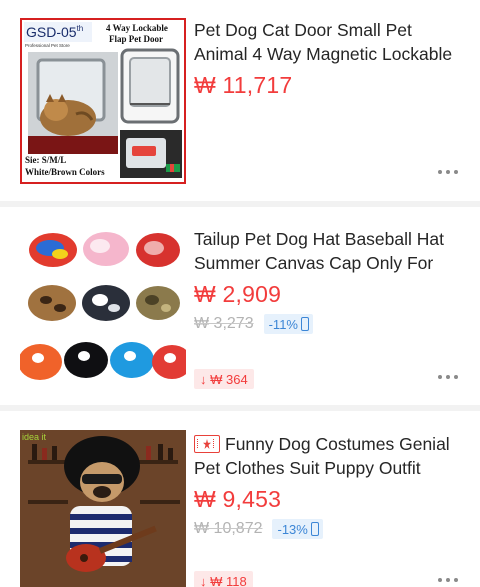  I want to click on dog-costume-product-image: idea it, so click(103, 508).